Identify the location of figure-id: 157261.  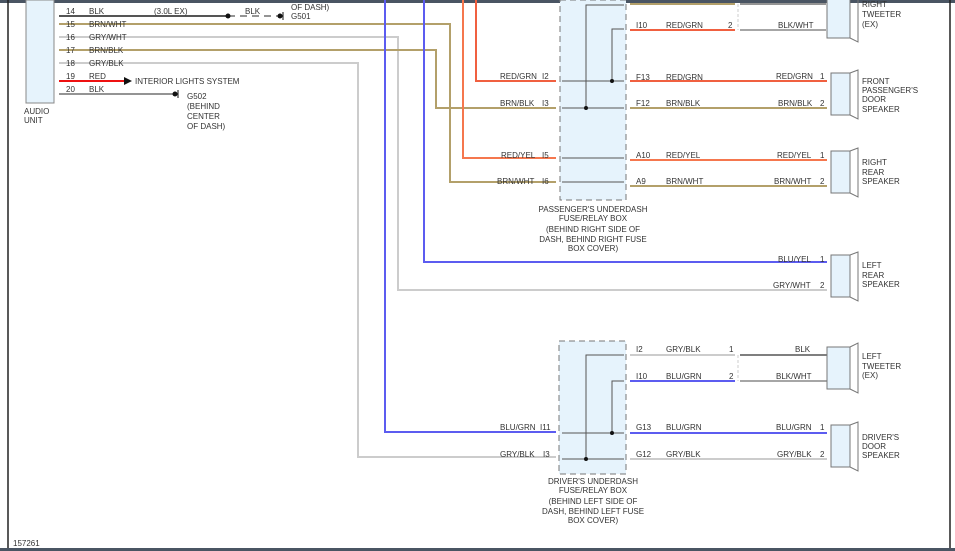
(26, 543).